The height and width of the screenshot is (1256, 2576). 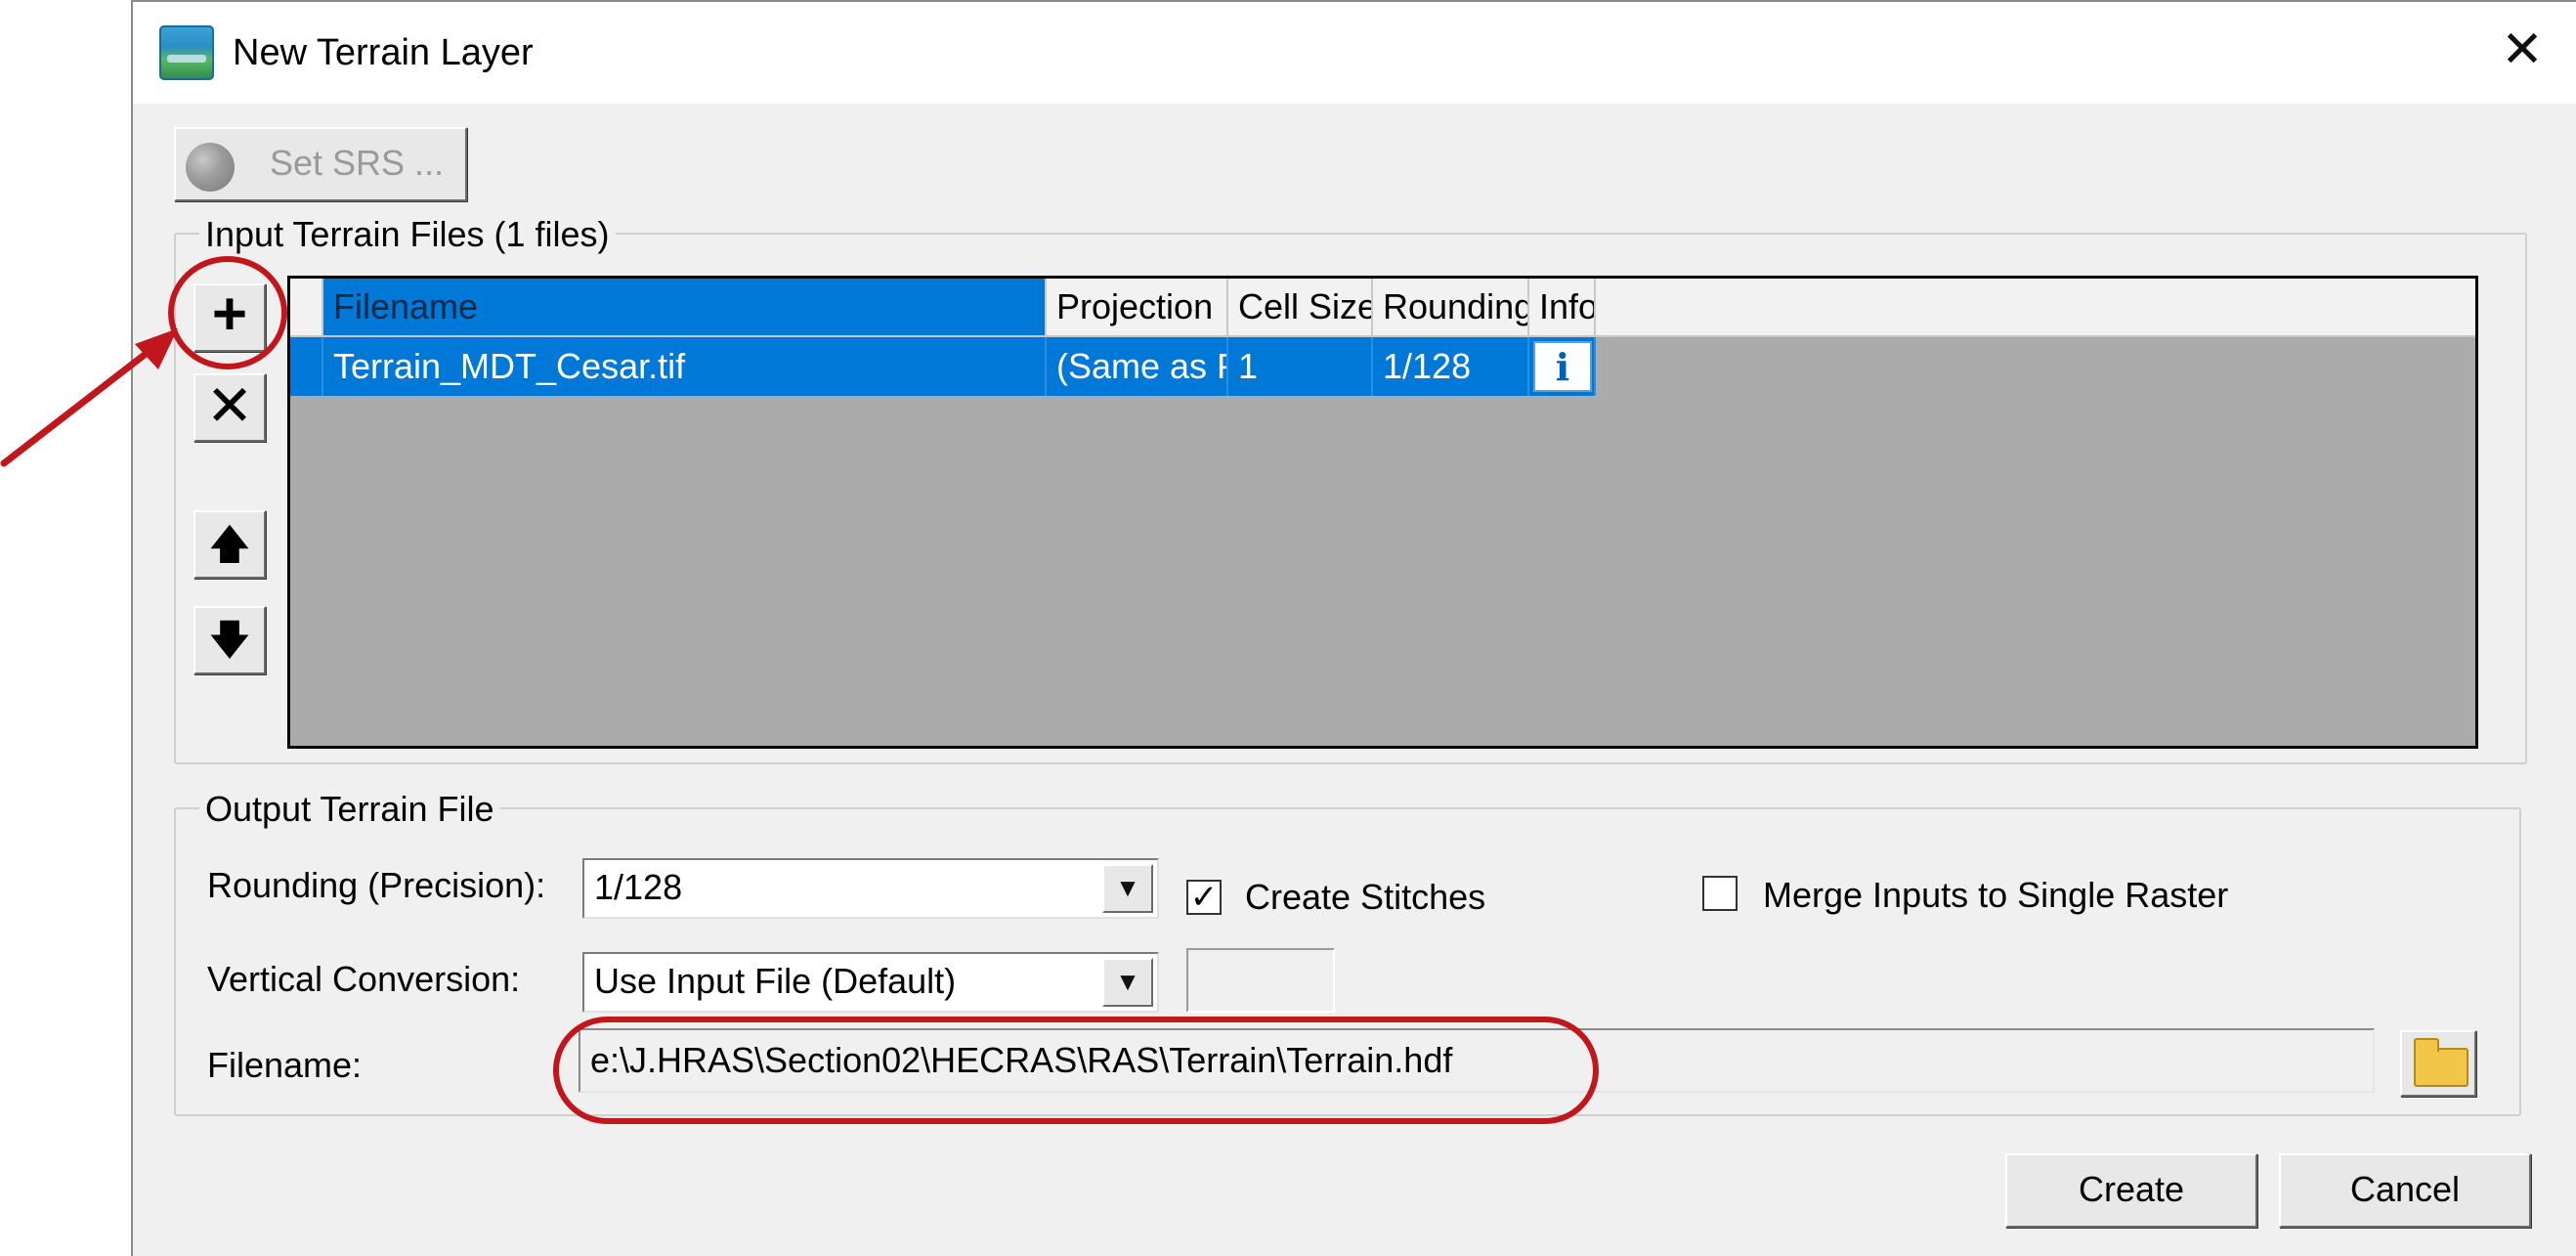 I want to click on info-button: i, so click(x=1563, y=366).